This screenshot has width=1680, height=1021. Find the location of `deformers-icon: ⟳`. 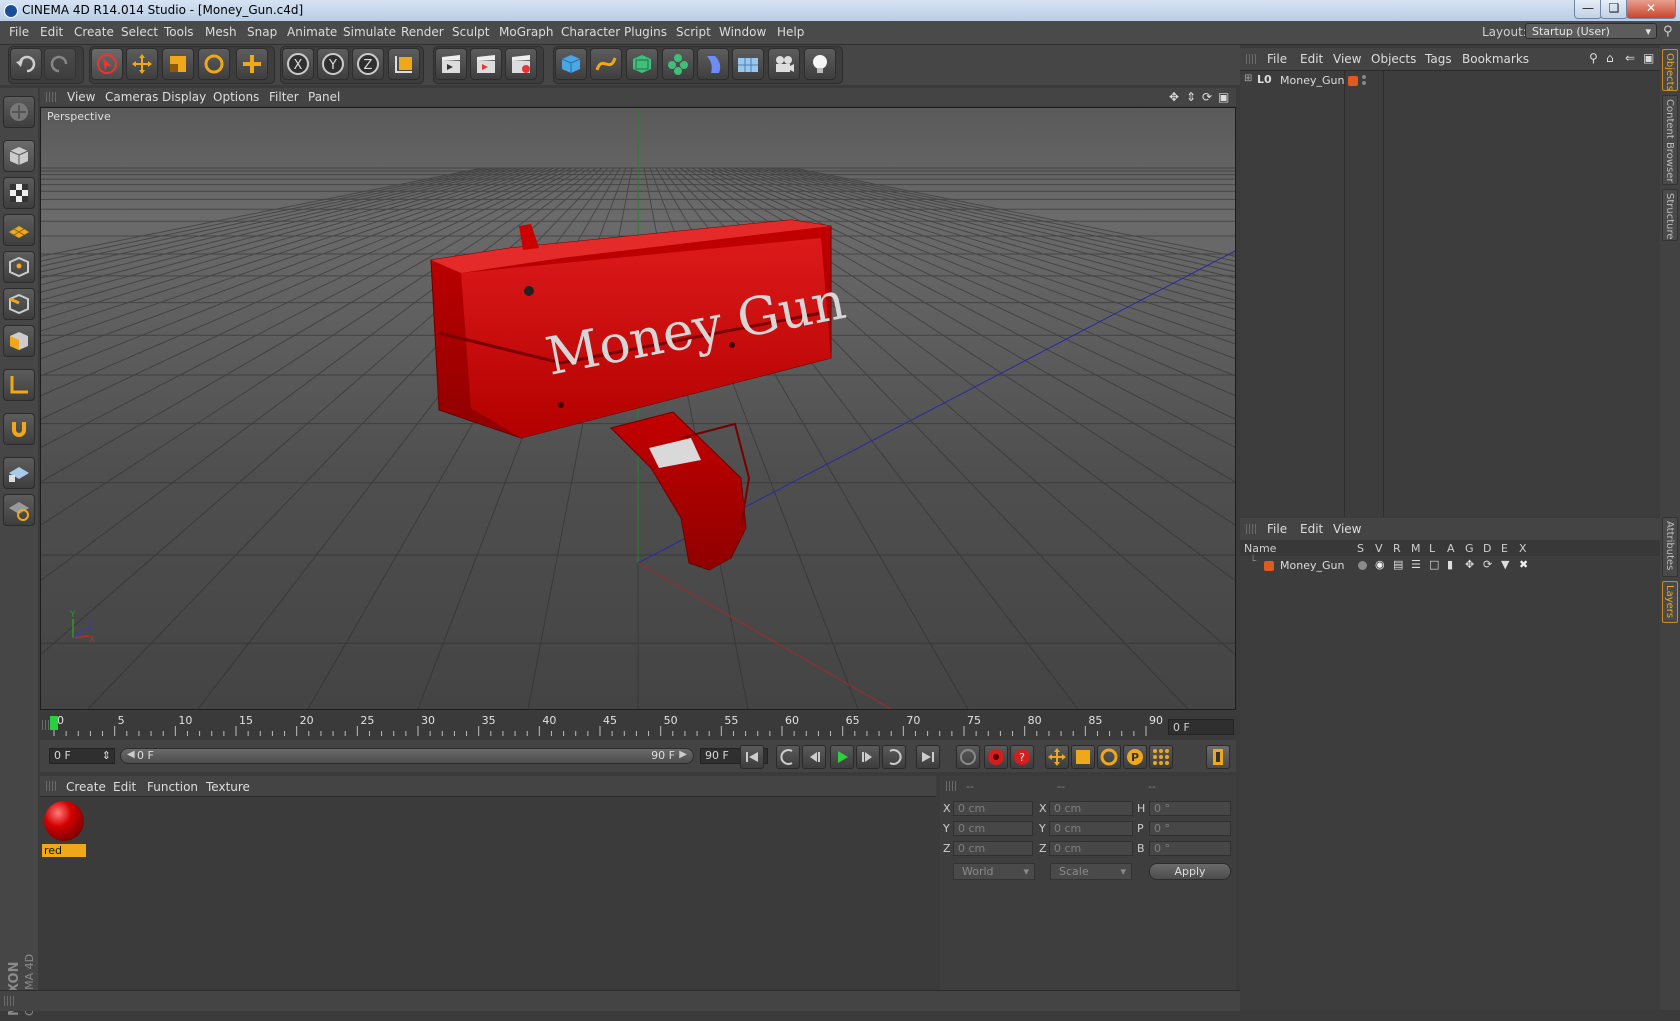

deformers-icon: ⟳ is located at coordinates (1487, 564).